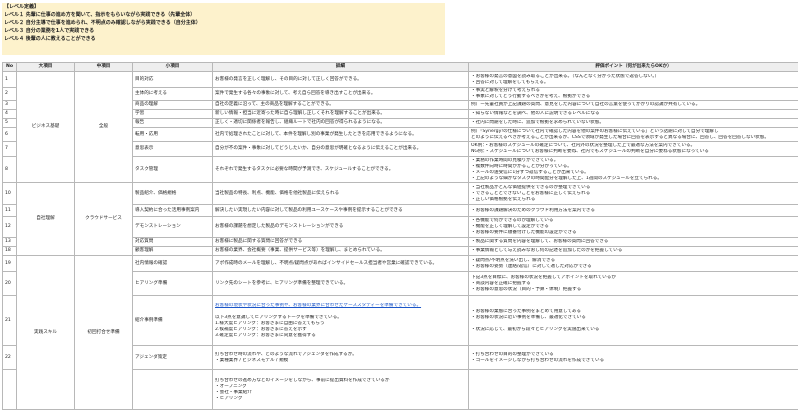 This screenshot has height=412, width=800. I want to click on row-no: 21, so click(9, 320).